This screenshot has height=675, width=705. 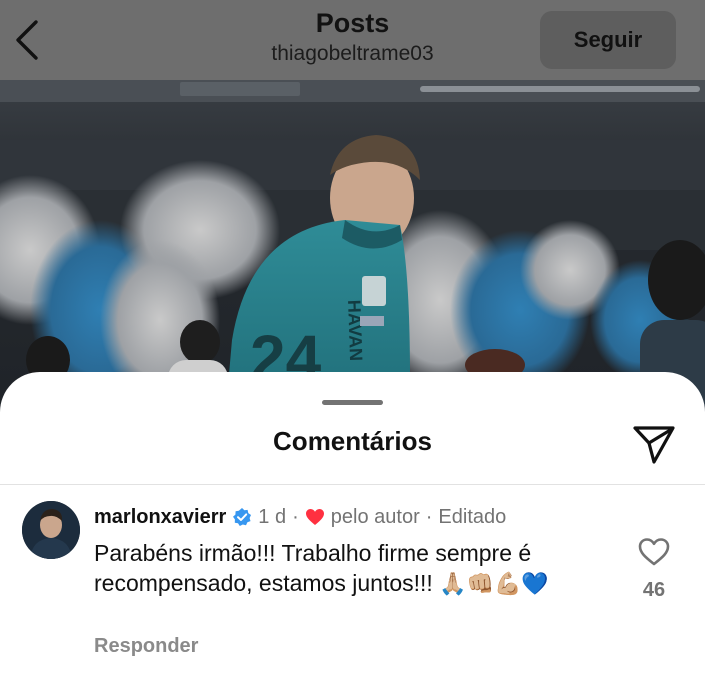 I want to click on like-button, so click(x=654, y=552).